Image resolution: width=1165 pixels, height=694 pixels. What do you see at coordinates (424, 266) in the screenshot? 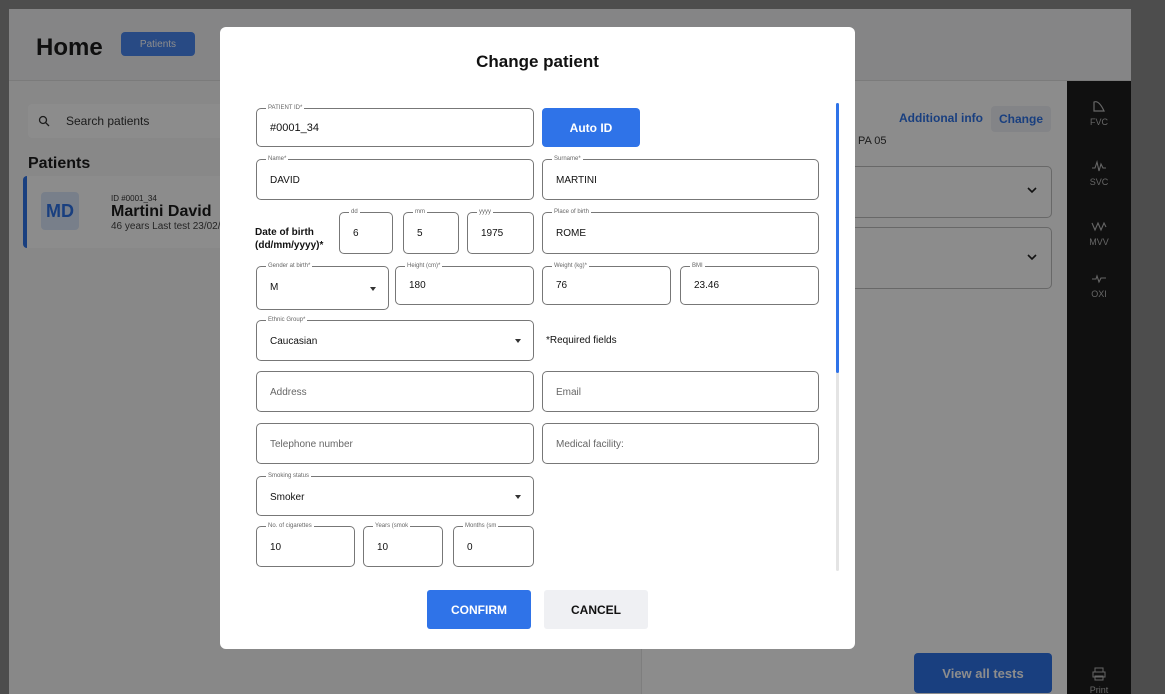
I see `field-label: Height (cm)*` at bounding box center [424, 266].